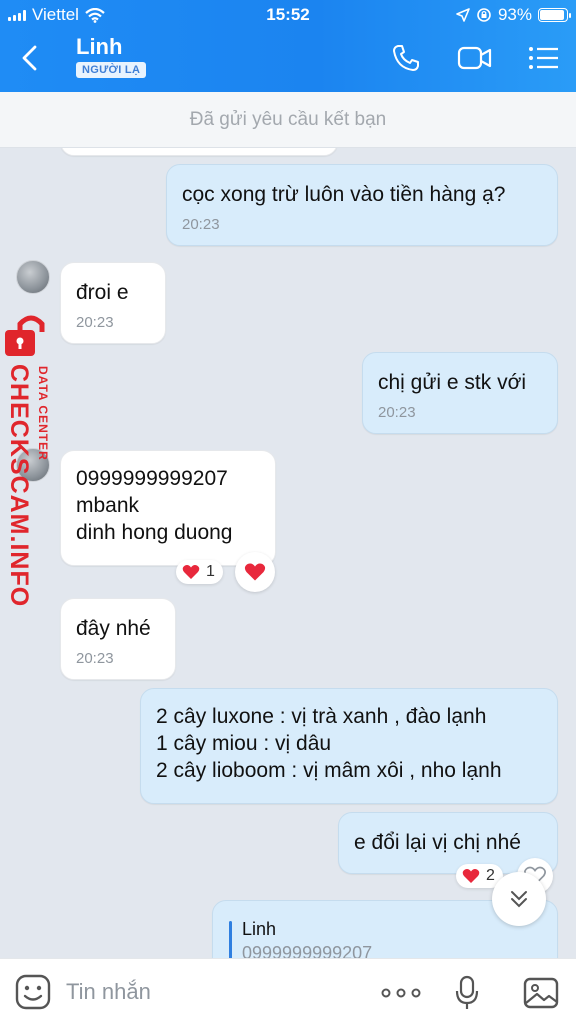  Describe the element at coordinates (490, 875) in the screenshot. I see `reaction-count: 2` at that location.